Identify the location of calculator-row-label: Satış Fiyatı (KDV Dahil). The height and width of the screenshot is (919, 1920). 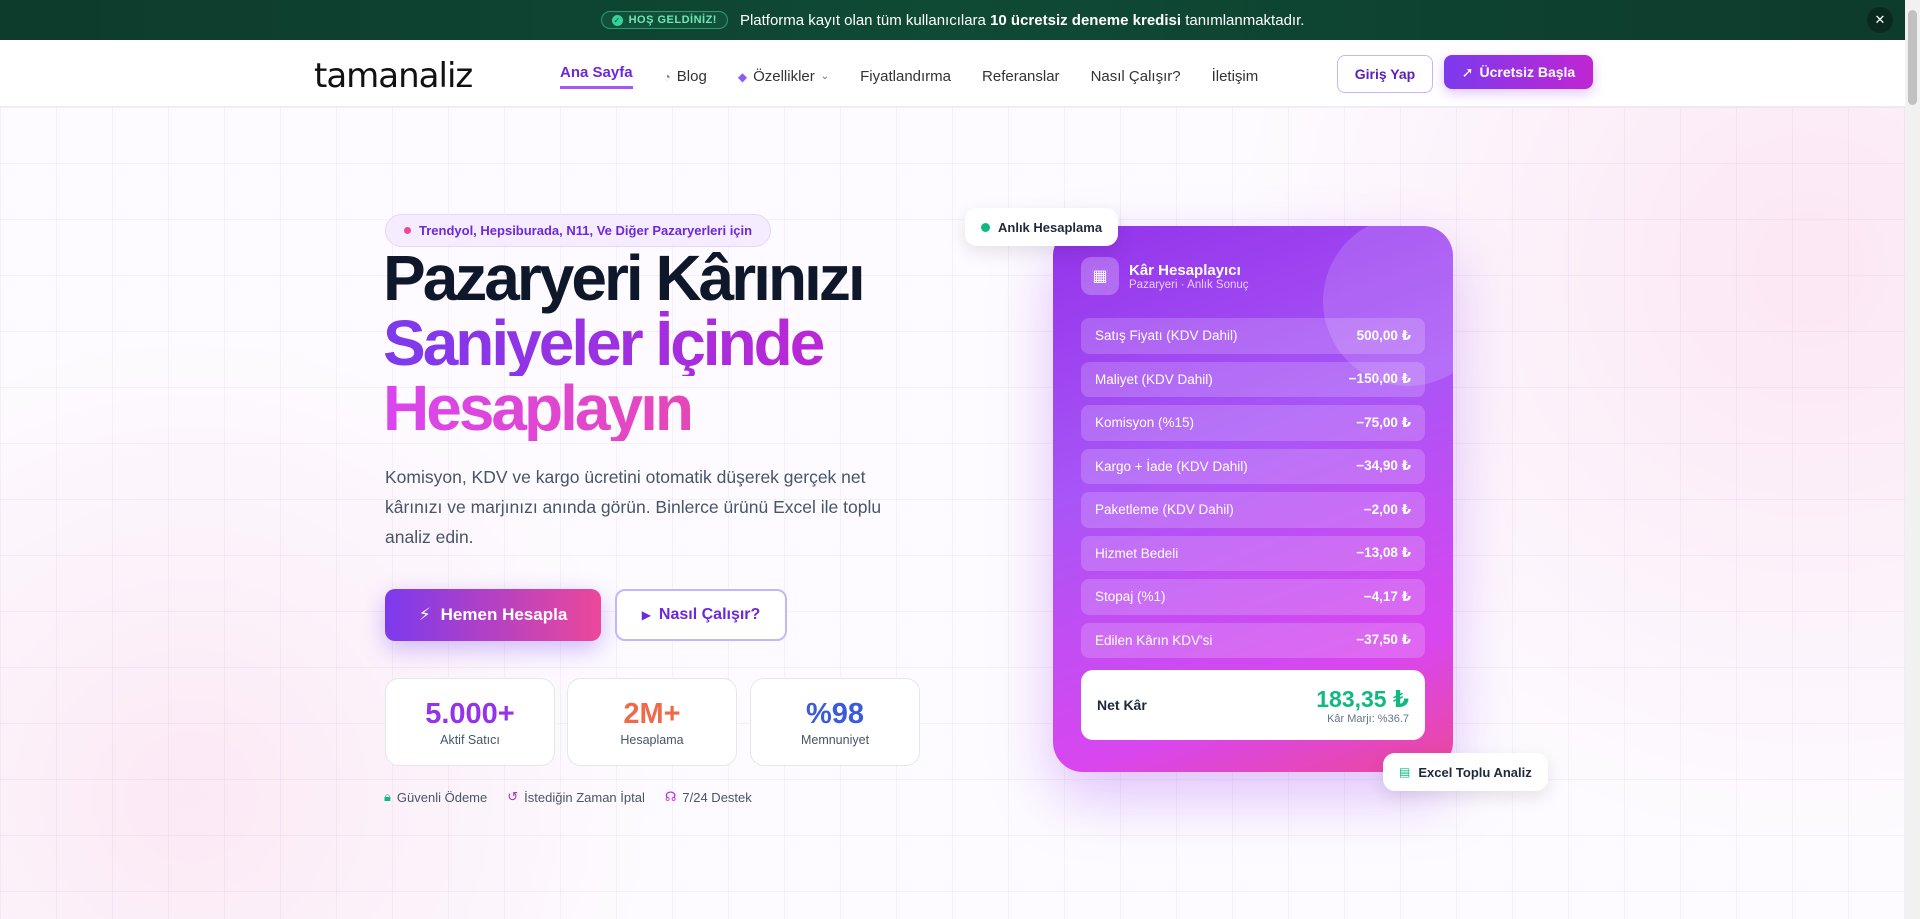
(1166, 336).